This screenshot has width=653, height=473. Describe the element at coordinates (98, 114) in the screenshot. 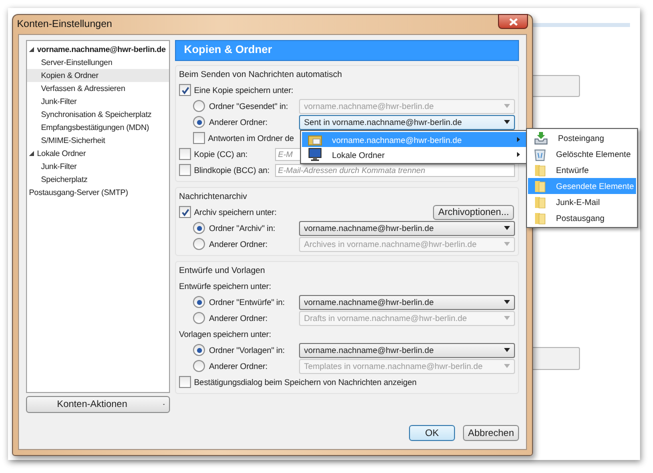

I see `tree-item: Synchronisation & Speicherplatz` at that location.